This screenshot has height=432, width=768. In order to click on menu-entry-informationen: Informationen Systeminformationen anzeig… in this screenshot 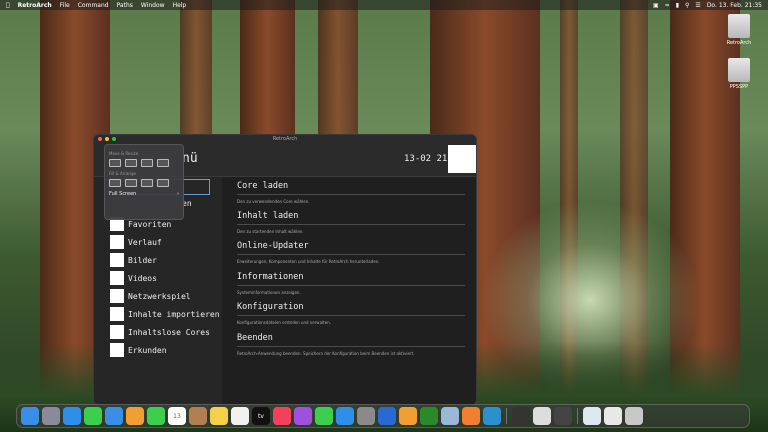, I will do `click(351, 283)`.